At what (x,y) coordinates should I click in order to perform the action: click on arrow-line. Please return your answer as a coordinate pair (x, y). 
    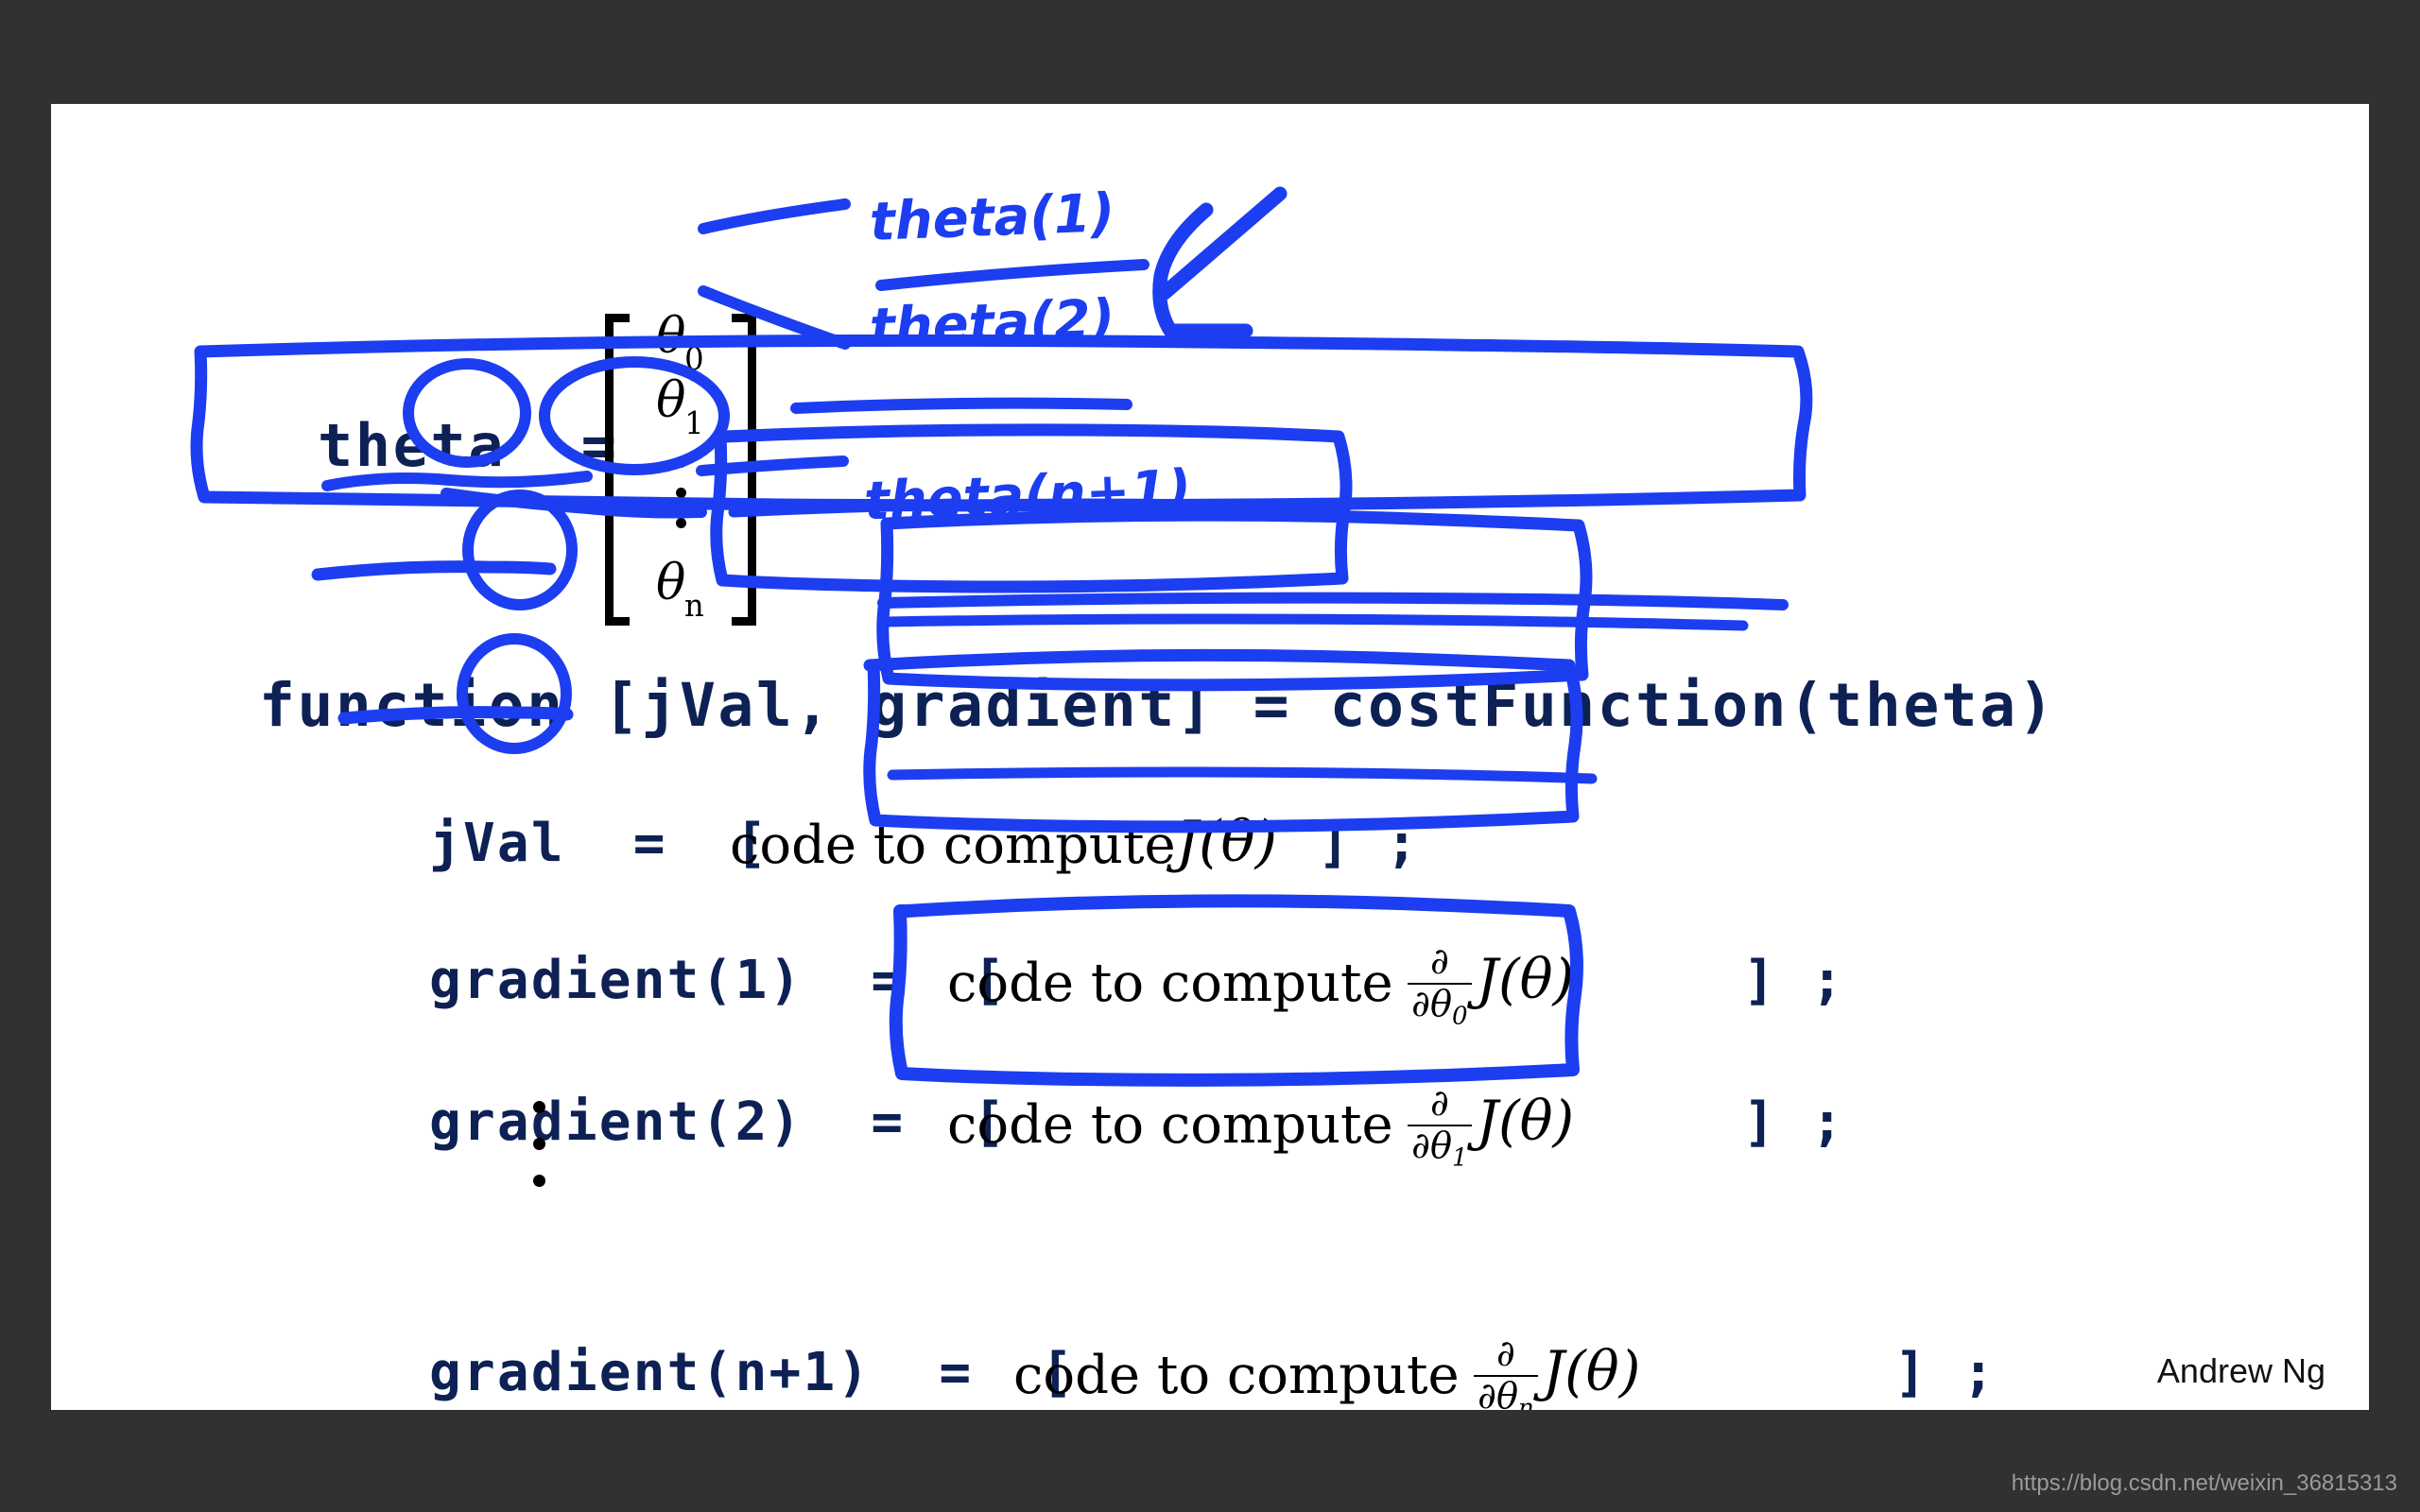
    Looking at the image, I should click on (1222, 243).